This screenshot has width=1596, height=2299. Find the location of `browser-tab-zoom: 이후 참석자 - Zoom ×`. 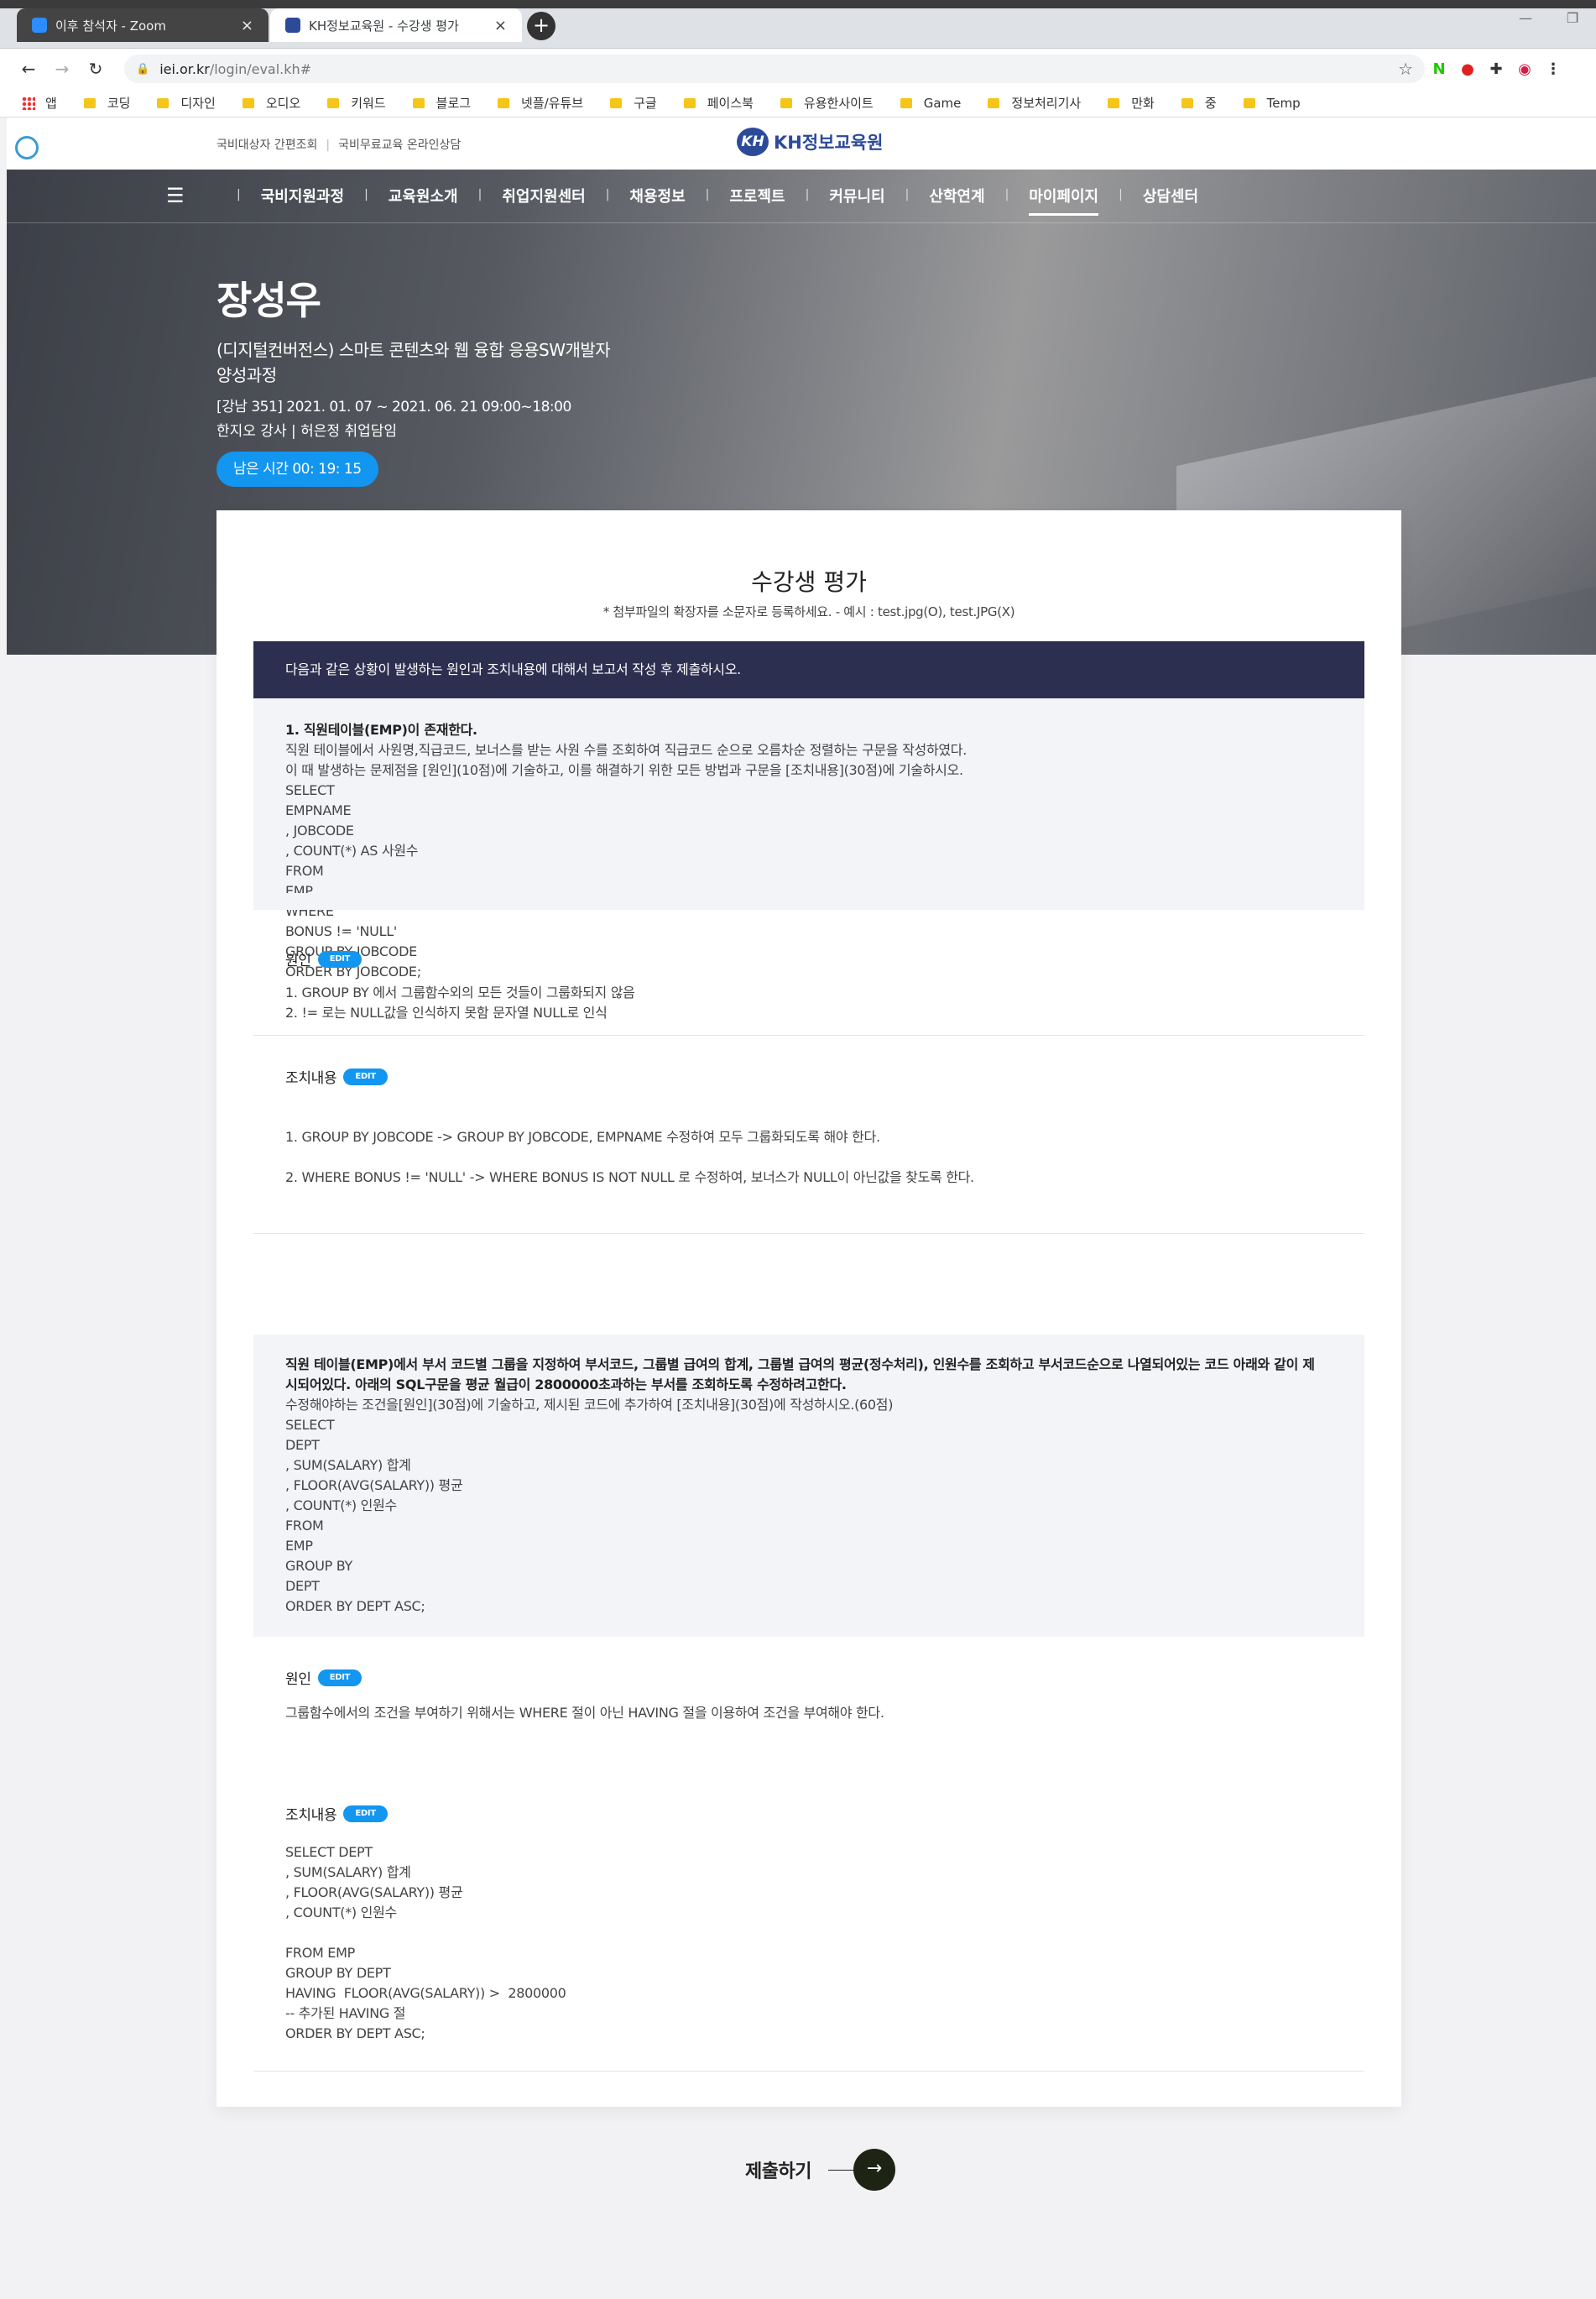

browser-tab-zoom: 이후 참석자 - Zoom × is located at coordinates (143, 25).